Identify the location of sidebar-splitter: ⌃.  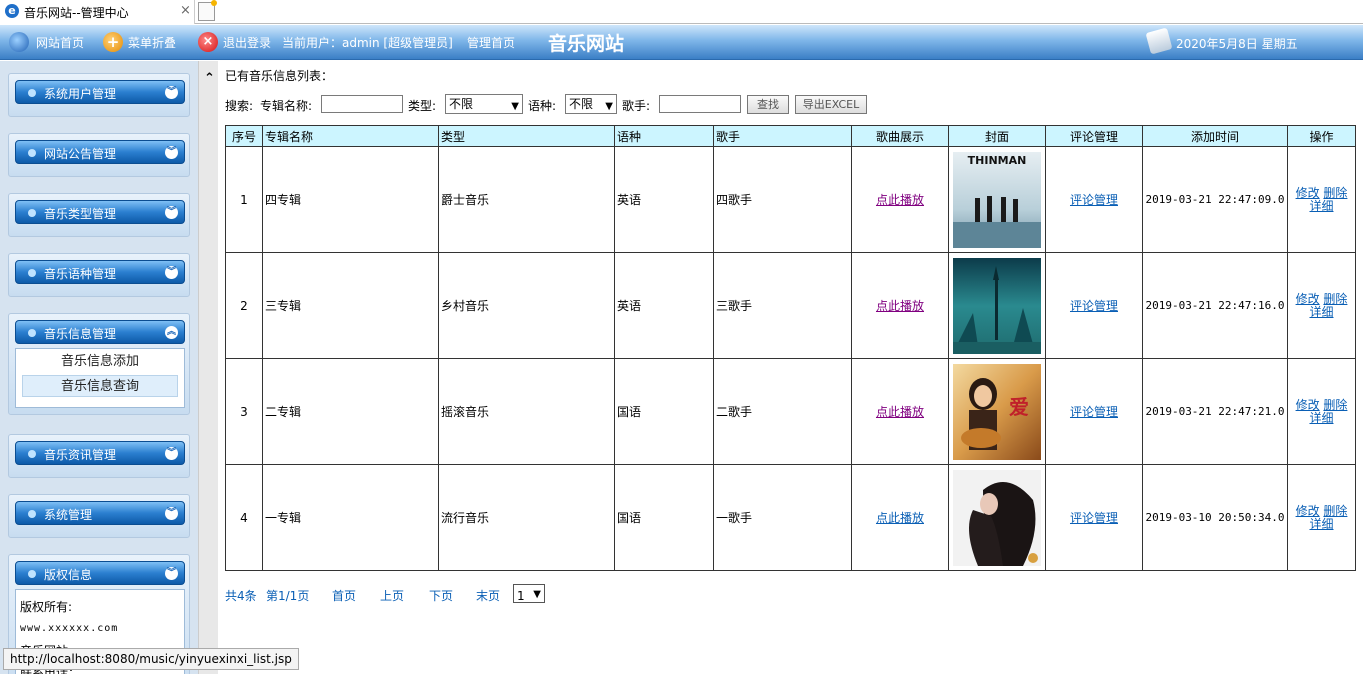
(208, 367).